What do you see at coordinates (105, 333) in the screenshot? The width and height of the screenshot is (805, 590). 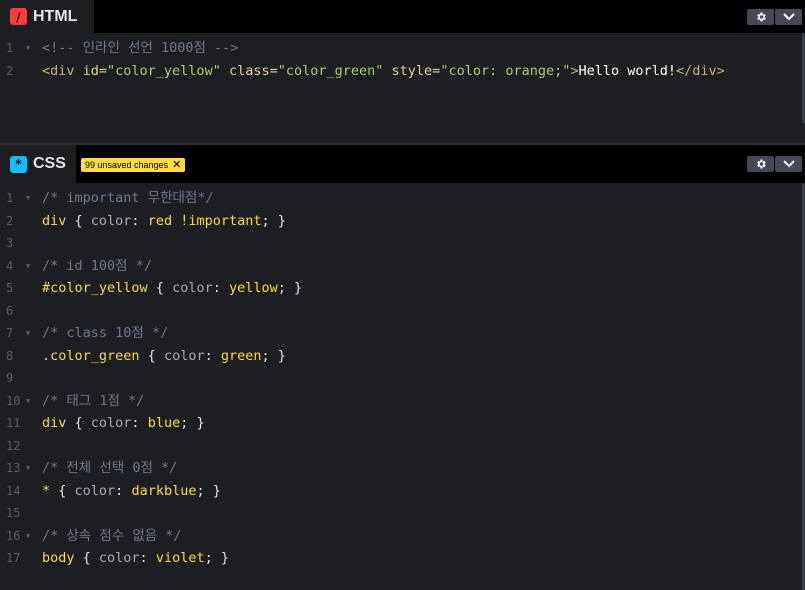 I see `css-comment: /* class 10점 */` at bounding box center [105, 333].